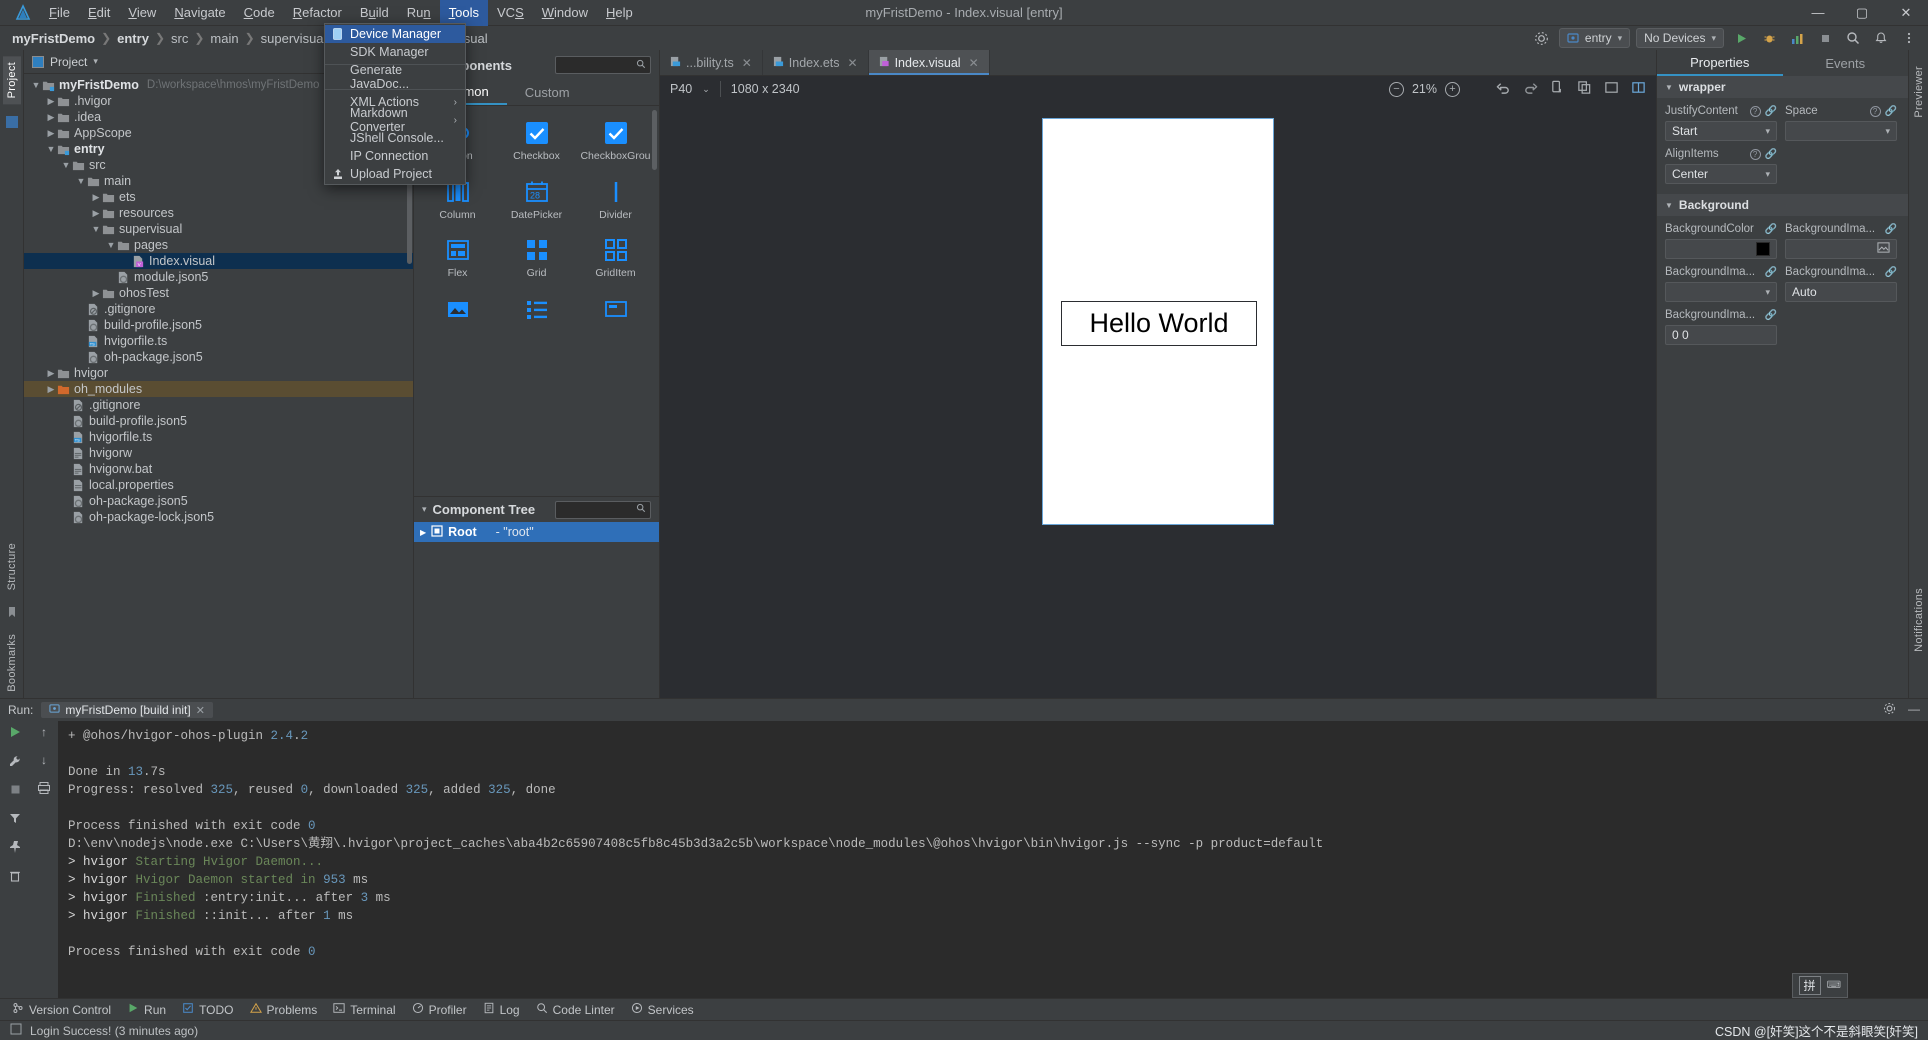 The image size is (1928, 1040). Describe the element at coordinates (536, 610) in the screenshot. I see `component-tree-body: ▶ Root - "root"` at that location.